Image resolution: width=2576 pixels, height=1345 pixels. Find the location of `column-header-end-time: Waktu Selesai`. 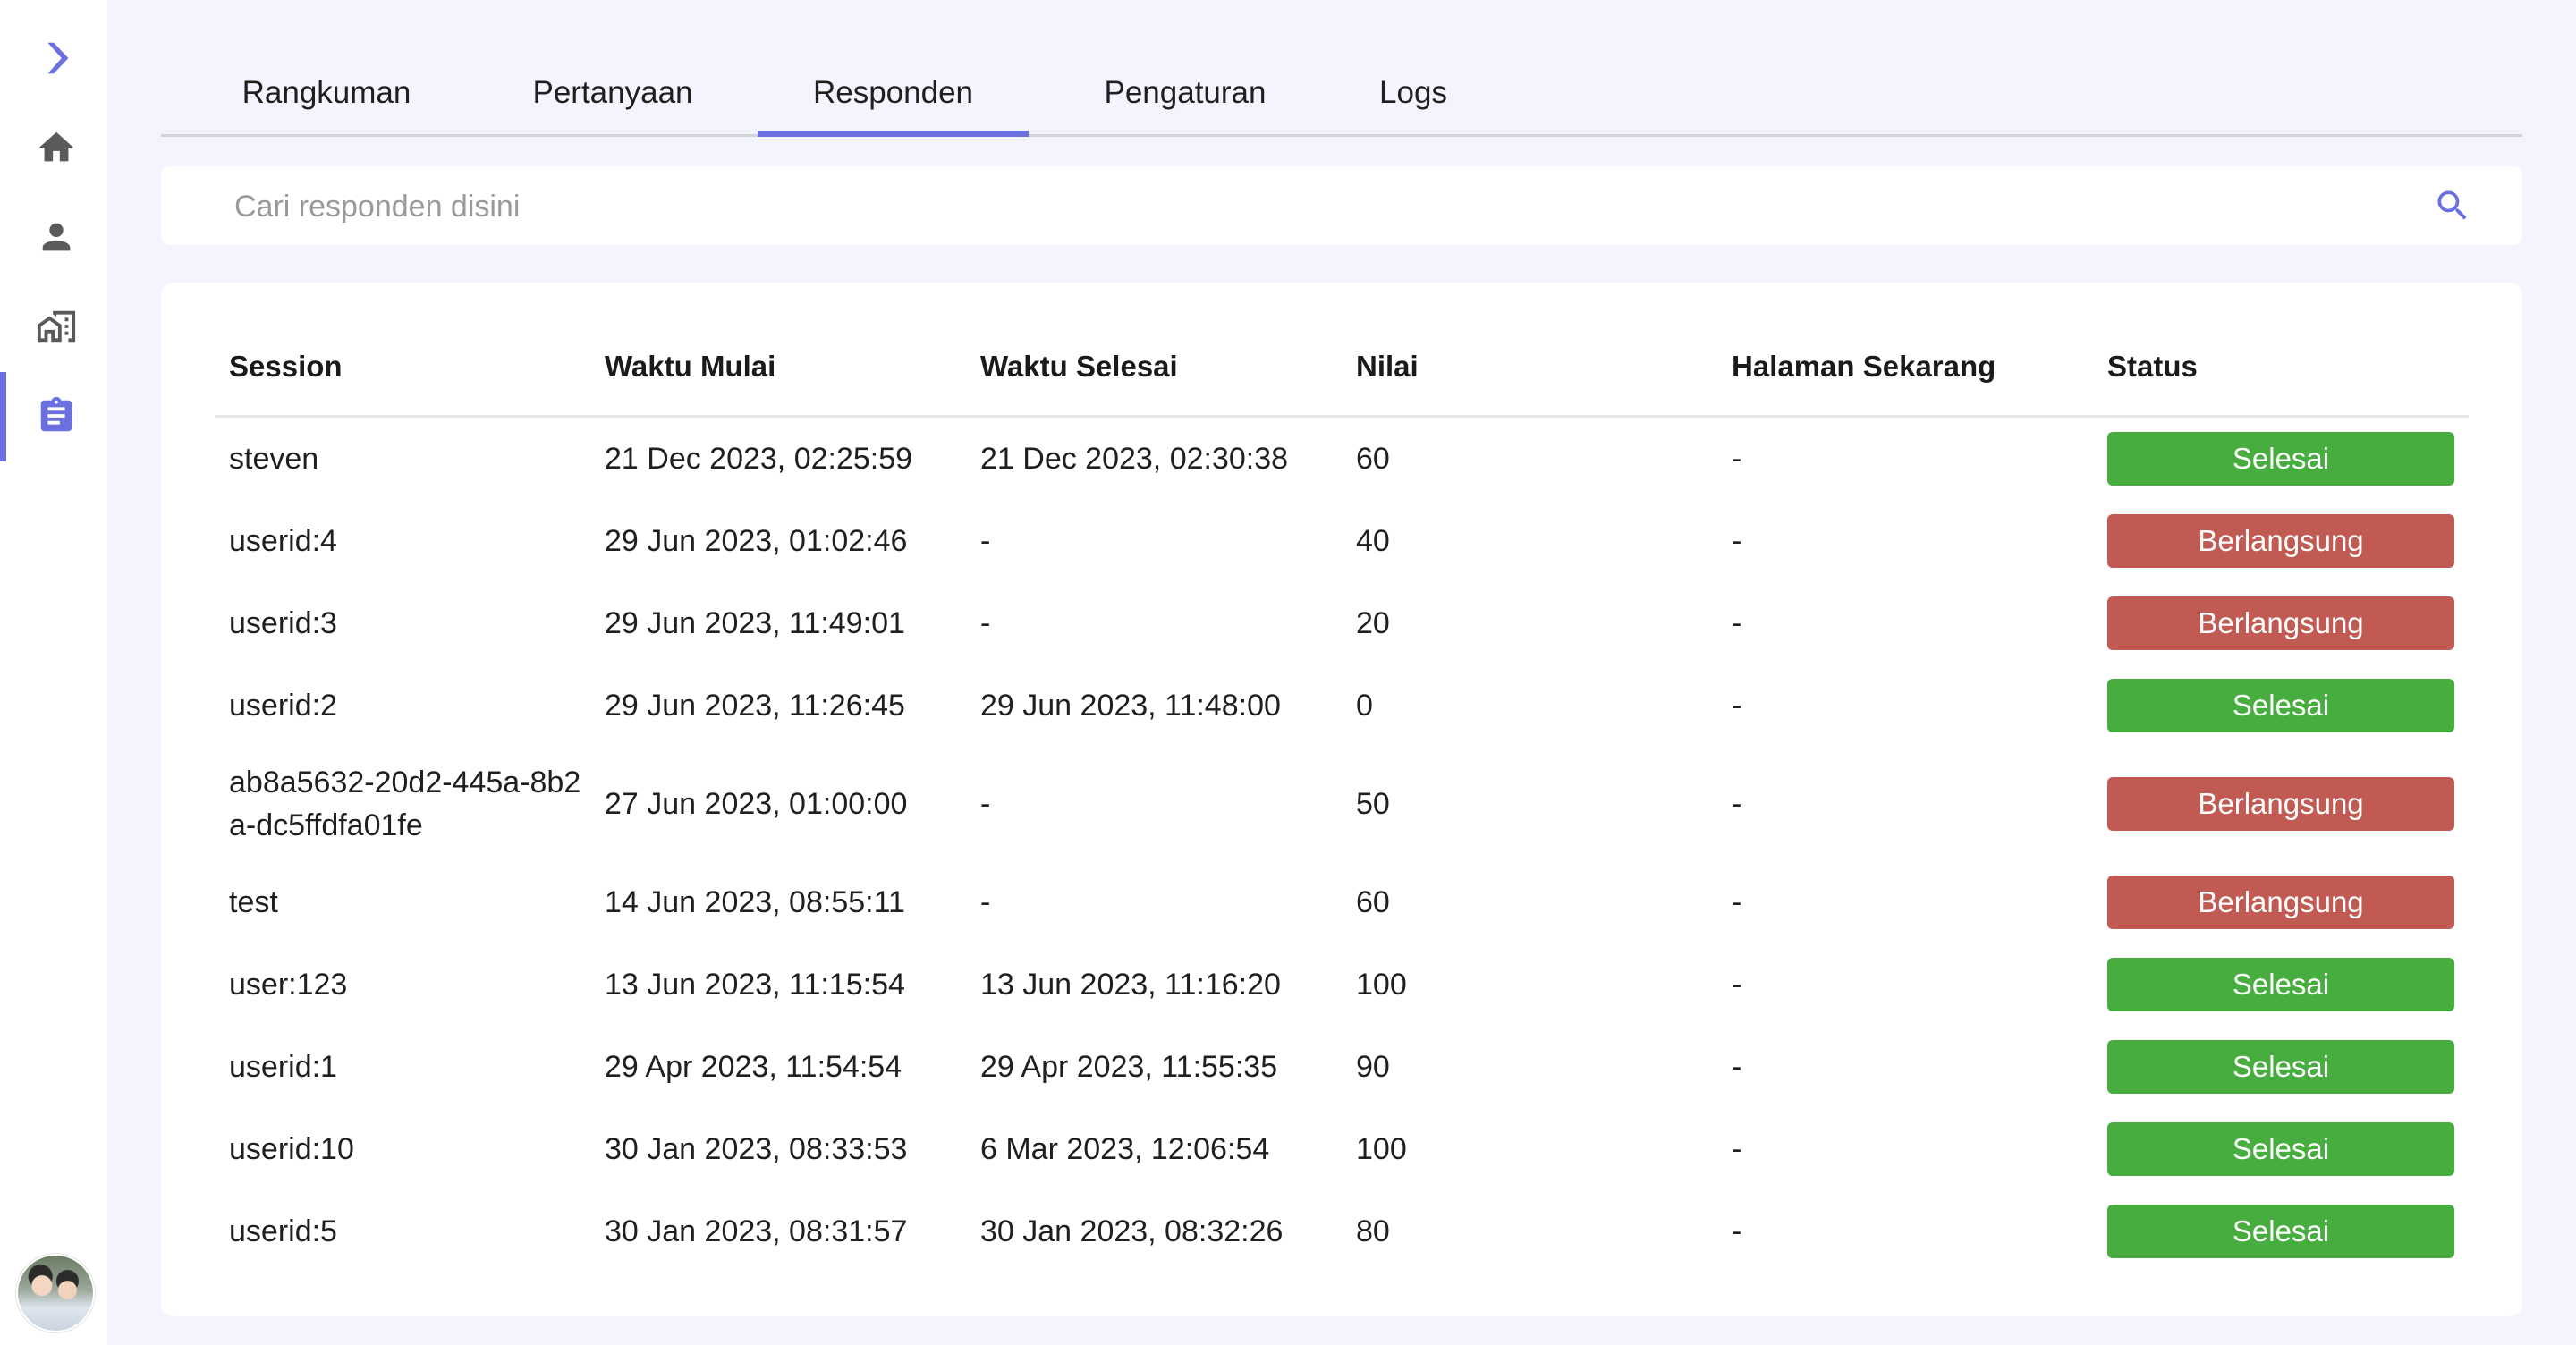

column-header-end-time: Waktu Selesai is located at coordinates (1154, 368).